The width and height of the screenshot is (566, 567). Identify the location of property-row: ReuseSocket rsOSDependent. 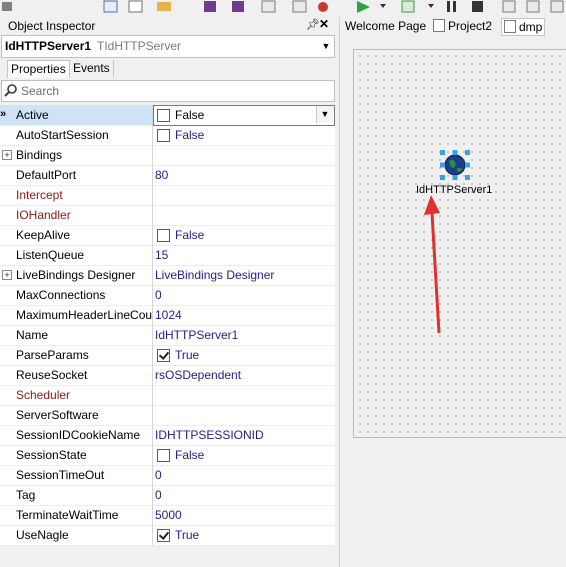
(167, 375).